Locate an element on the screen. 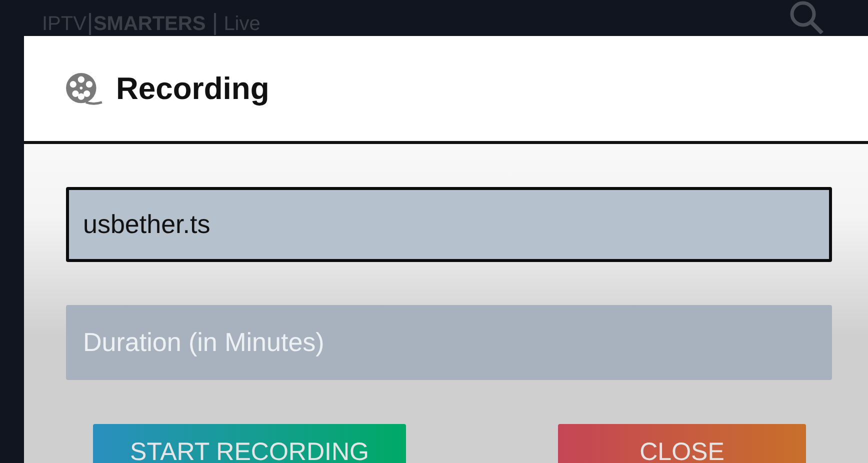 Image resolution: width=868 pixels, height=463 pixels. dialog-title: Recording is located at coordinates (193, 88).